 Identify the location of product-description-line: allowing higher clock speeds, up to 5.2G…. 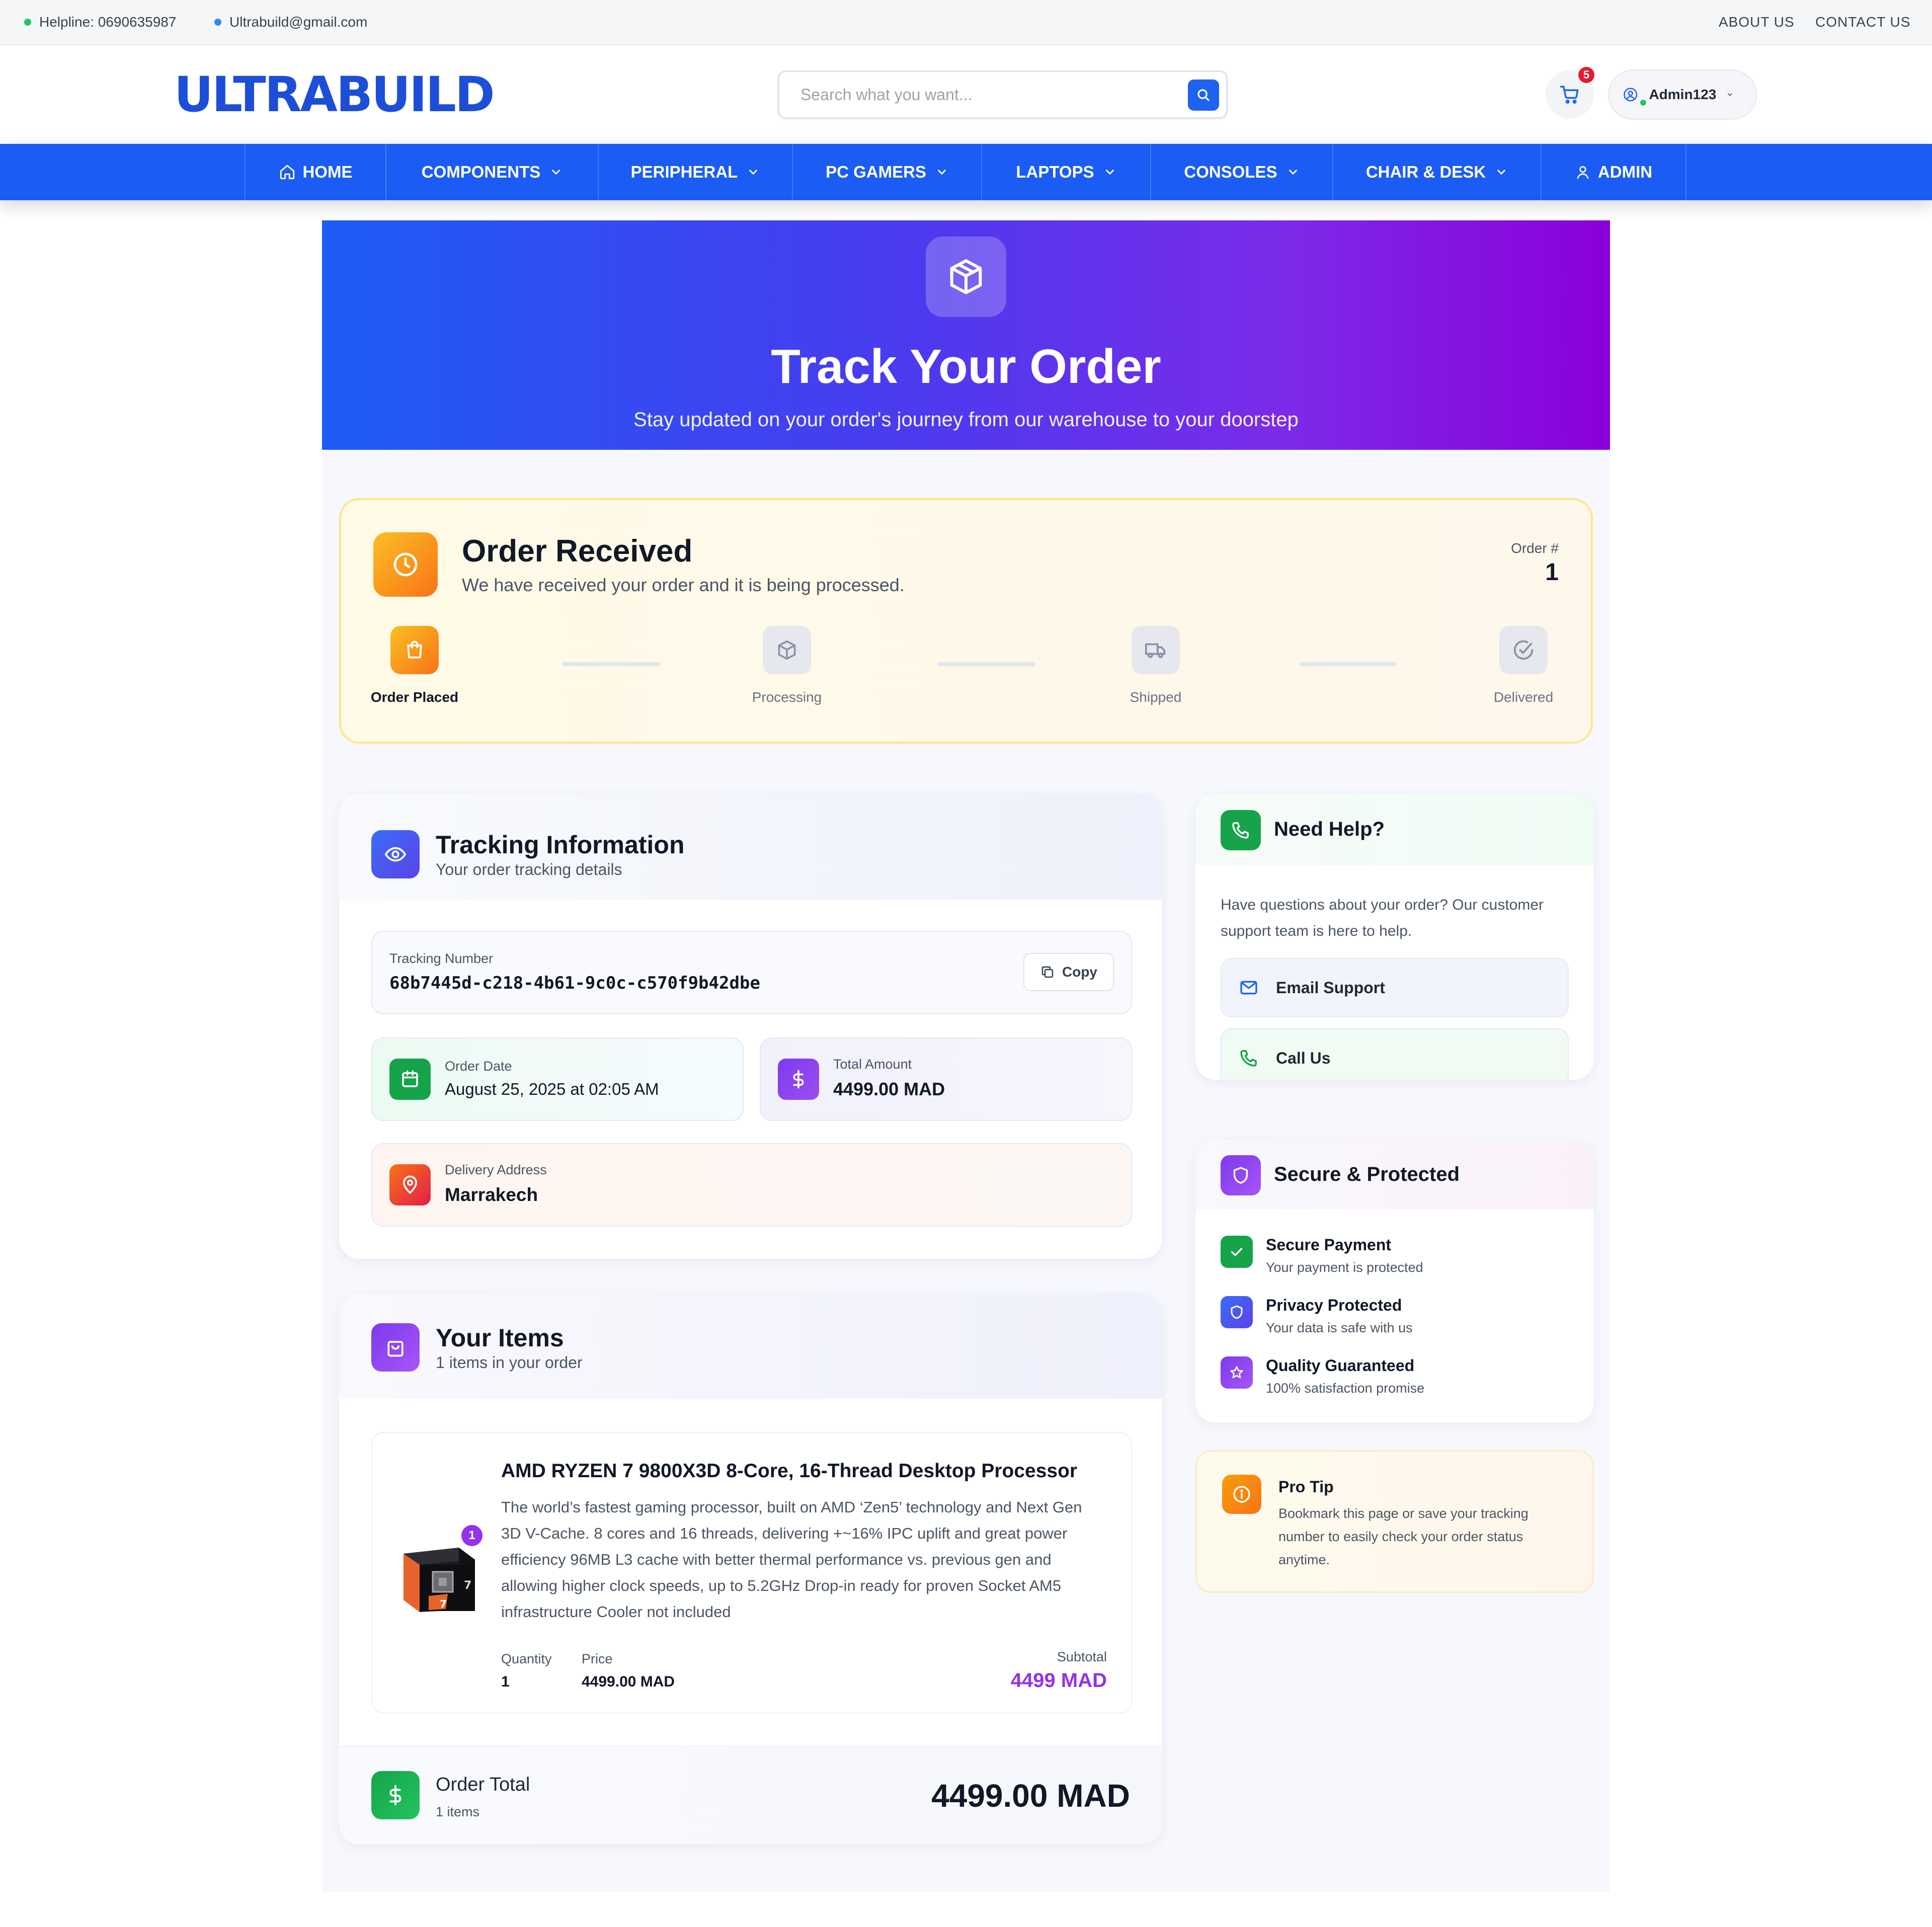
(781, 1585).